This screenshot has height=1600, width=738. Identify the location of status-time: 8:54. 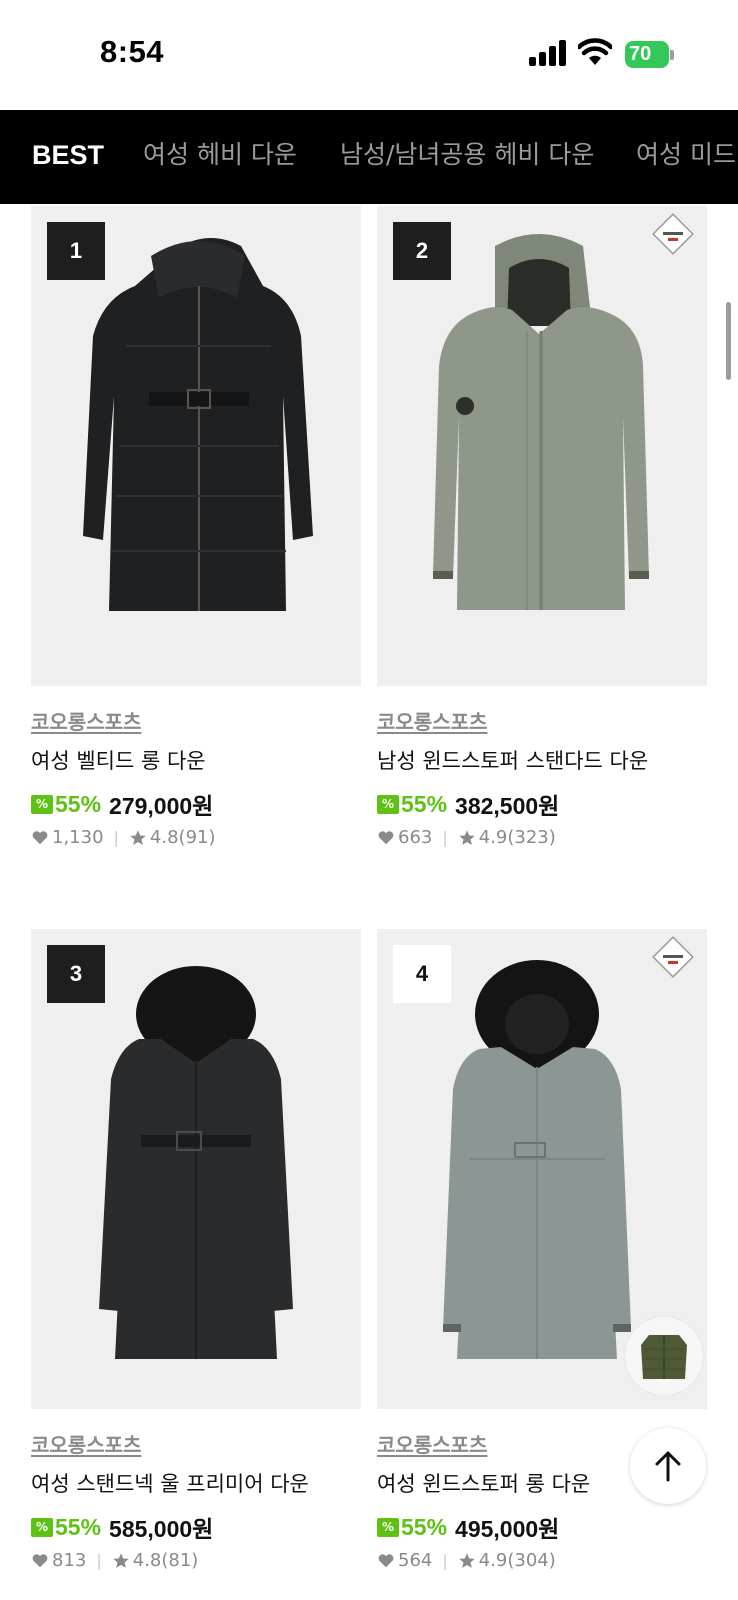
(132, 51).